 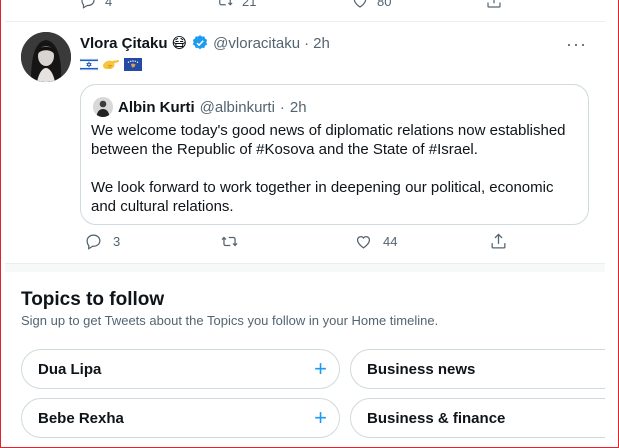 I want to click on verified-icon, so click(x=200, y=42).